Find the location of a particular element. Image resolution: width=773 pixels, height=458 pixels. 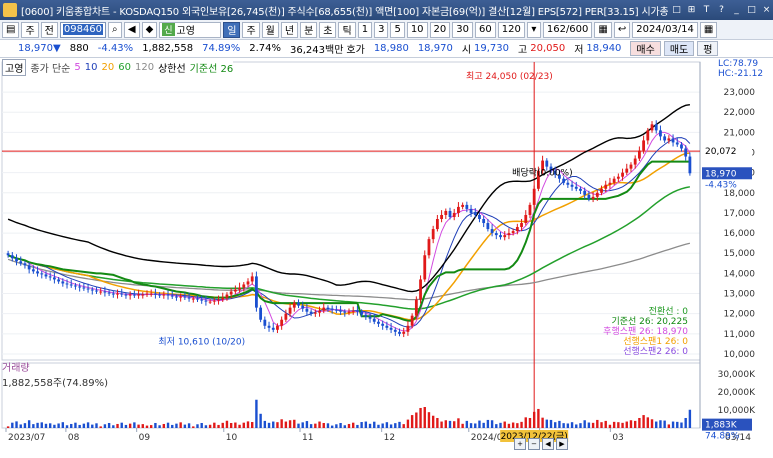

interval-20: 20 is located at coordinates (440, 29).